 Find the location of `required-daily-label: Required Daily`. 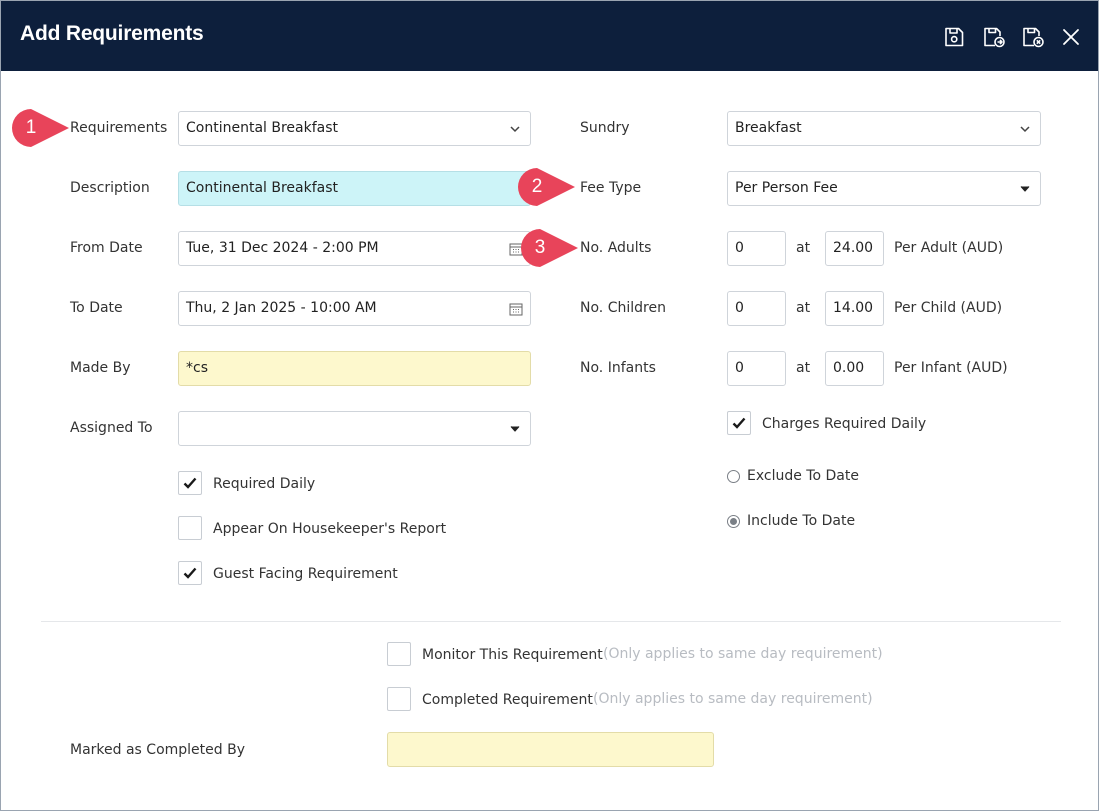

required-daily-label: Required Daily is located at coordinates (264, 484).